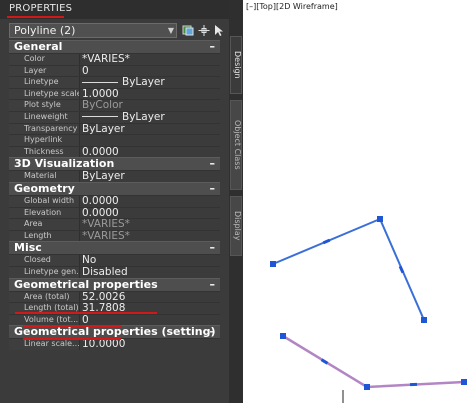 The image size is (474, 403). What do you see at coordinates (72, 326) in the screenshot?
I see `area-underline-annotation` at bounding box center [72, 326].